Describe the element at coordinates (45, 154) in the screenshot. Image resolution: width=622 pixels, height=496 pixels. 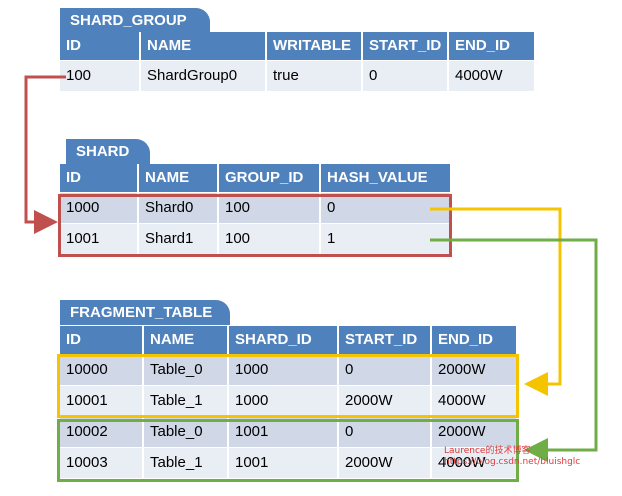
I see `group-to-shard-arrow` at that location.